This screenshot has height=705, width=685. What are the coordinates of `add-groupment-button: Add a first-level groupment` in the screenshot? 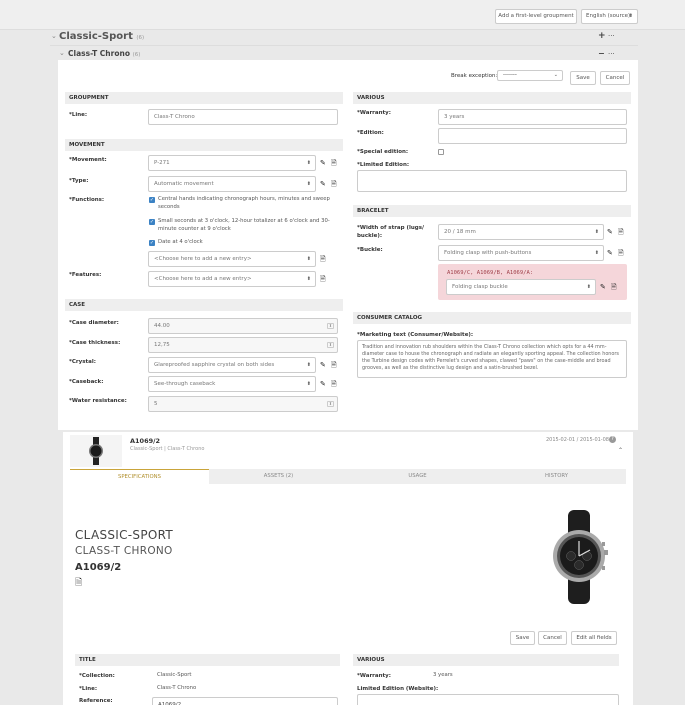 It's located at (536, 16).